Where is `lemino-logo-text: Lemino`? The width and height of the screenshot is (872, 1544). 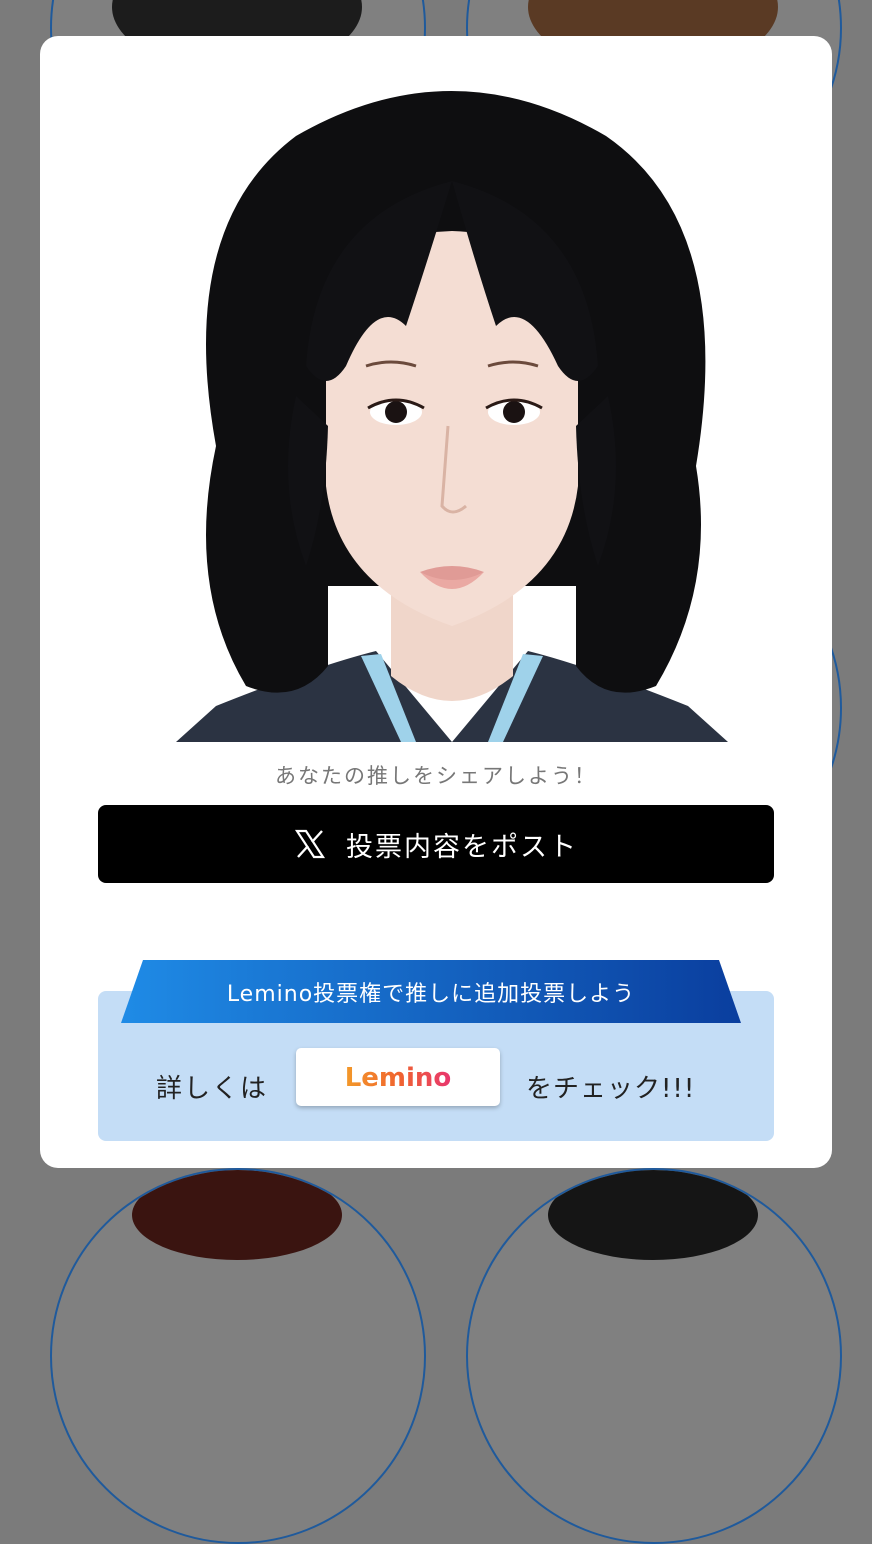 lemino-logo-text: Lemino is located at coordinates (398, 1078).